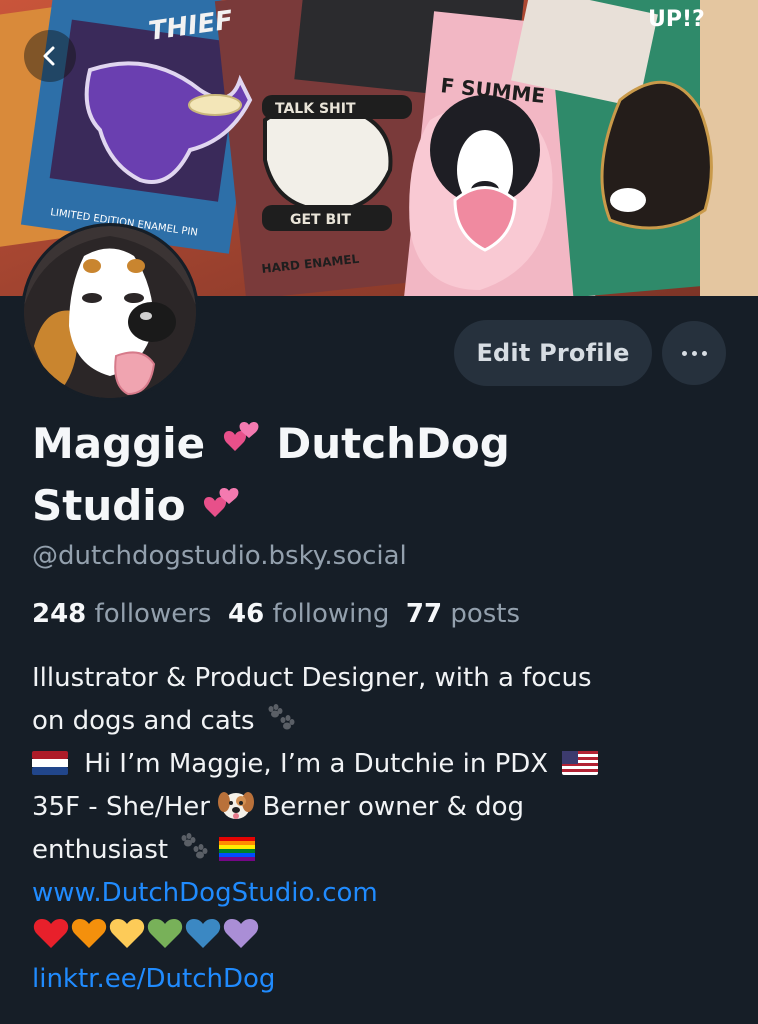 This screenshot has height=1024, width=758. I want to click on edit-profile-label: Edit Profile, so click(553, 353).